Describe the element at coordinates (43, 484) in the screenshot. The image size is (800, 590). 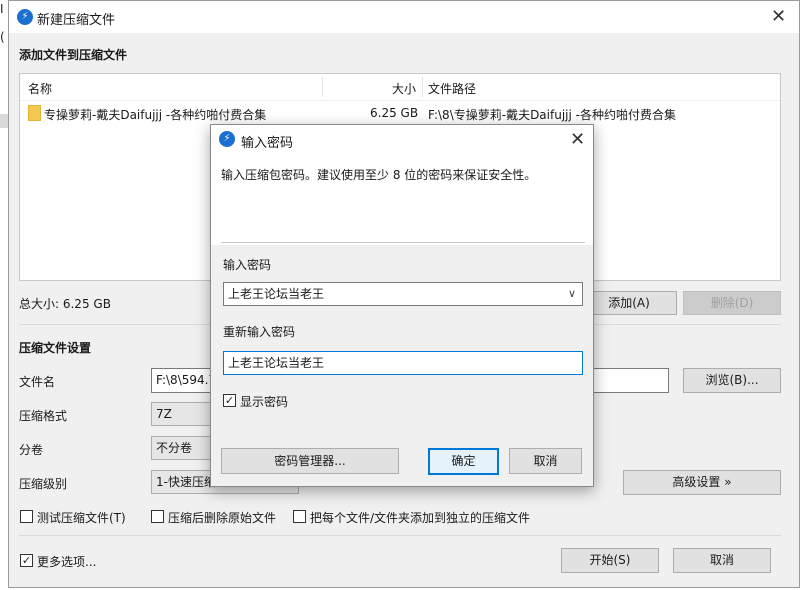
I see `level-label: 压缩级别` at that location.